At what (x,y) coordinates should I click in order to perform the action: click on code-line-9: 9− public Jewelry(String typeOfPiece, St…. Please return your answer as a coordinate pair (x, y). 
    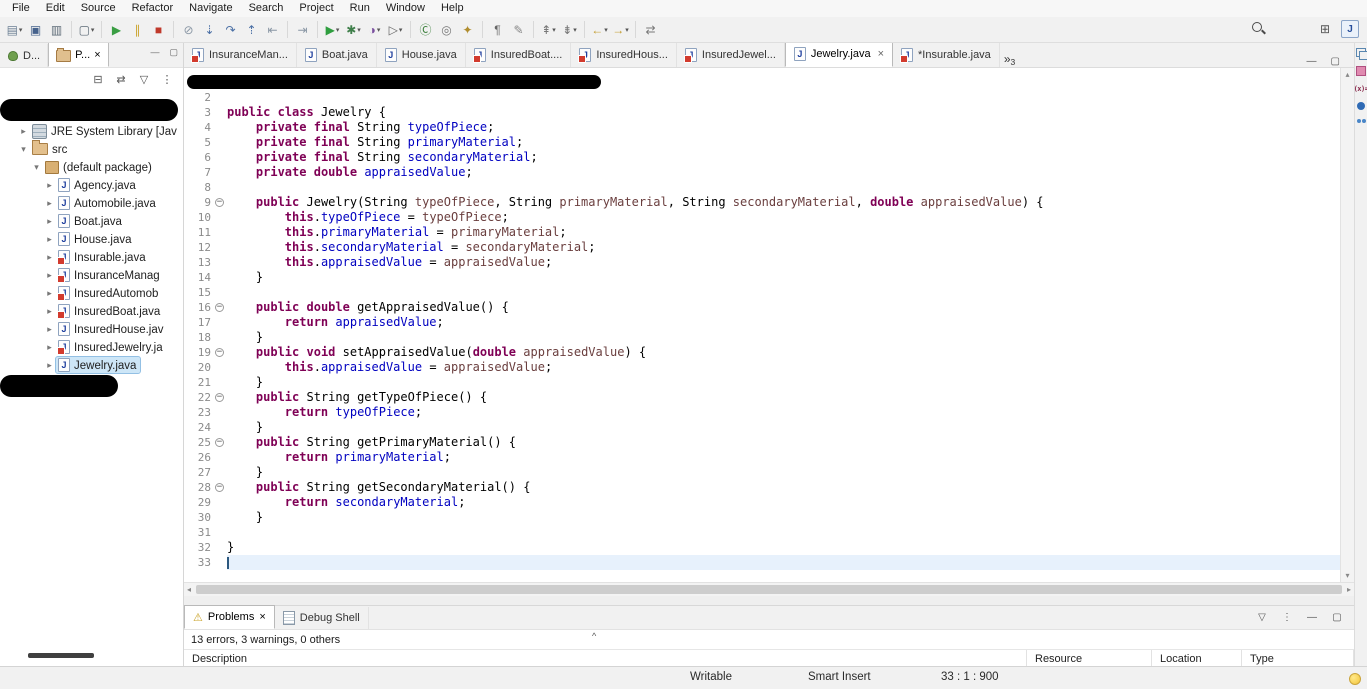
    Looking at the image, I should click on (762, 202).